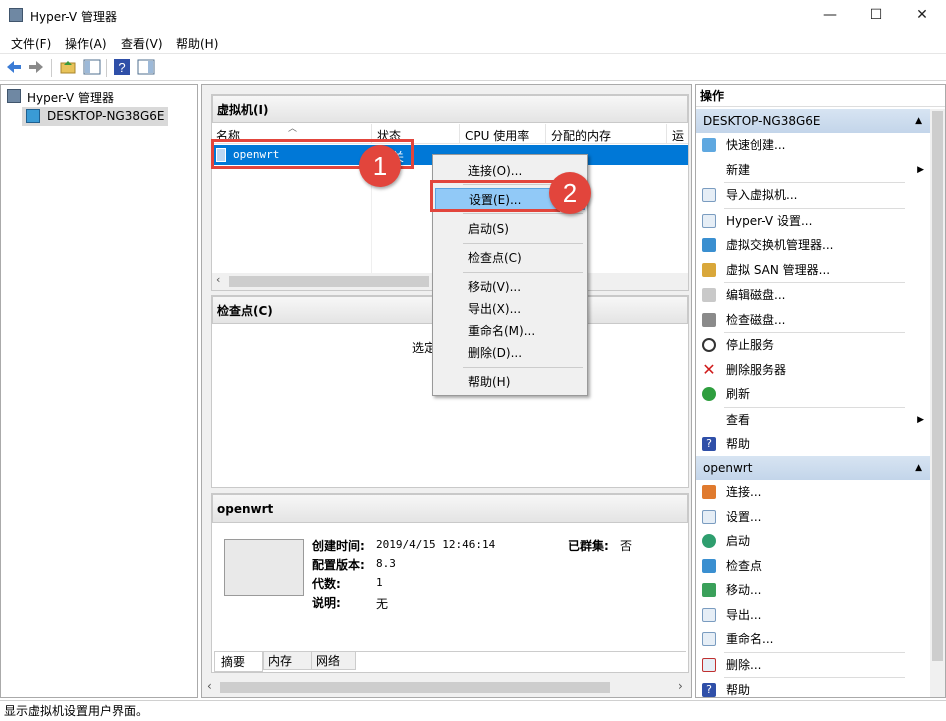 This screenshot has width=946, height=721. Describe the element at coordinates (379, 582) in the screenshot. I see `detail-value-generation: 1` at that location.